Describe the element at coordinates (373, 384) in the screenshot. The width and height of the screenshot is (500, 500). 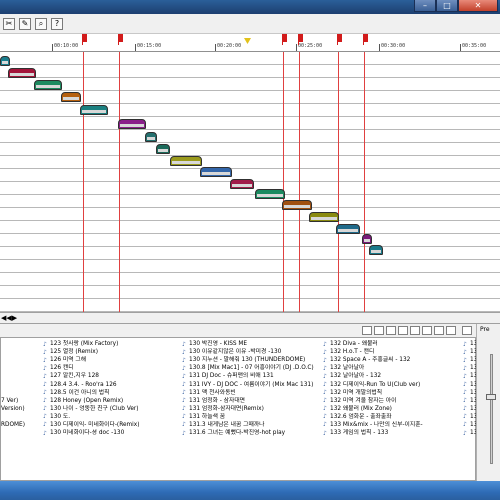
I see `list-item: ♪ 132 디제이익-Run To U(Club ver)` at that location.